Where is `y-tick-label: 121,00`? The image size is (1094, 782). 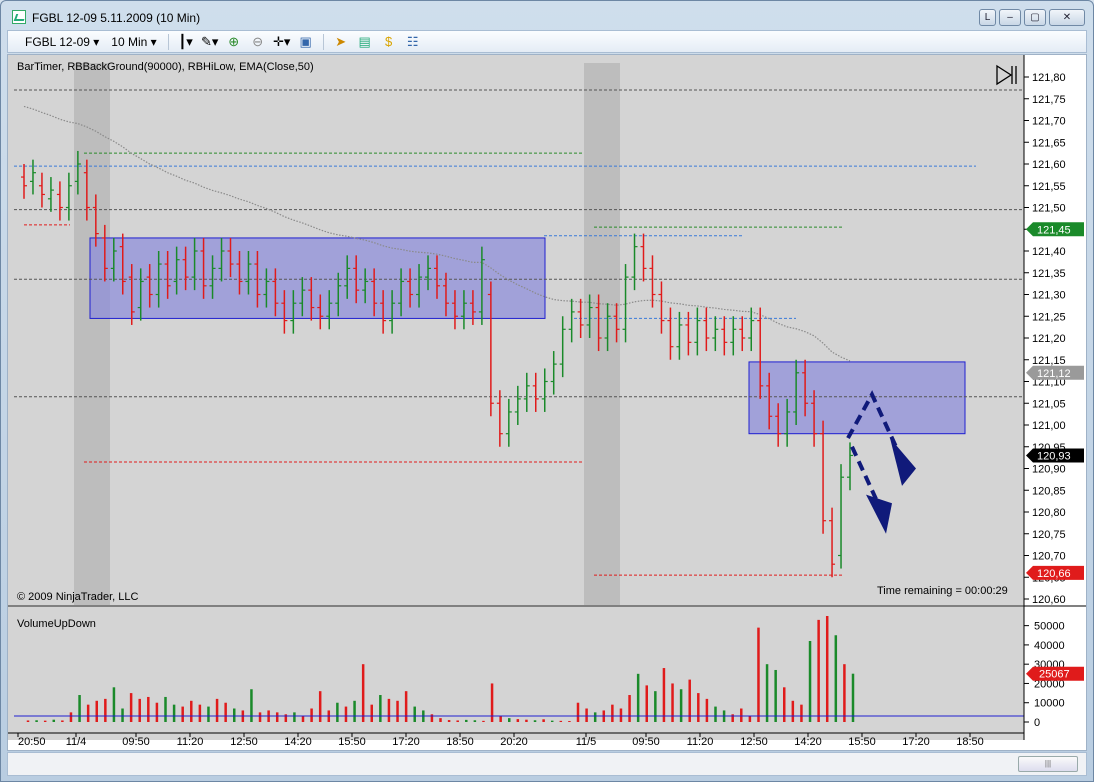 y-tick-label: 121,00 is located at coordinates (1049, 426).